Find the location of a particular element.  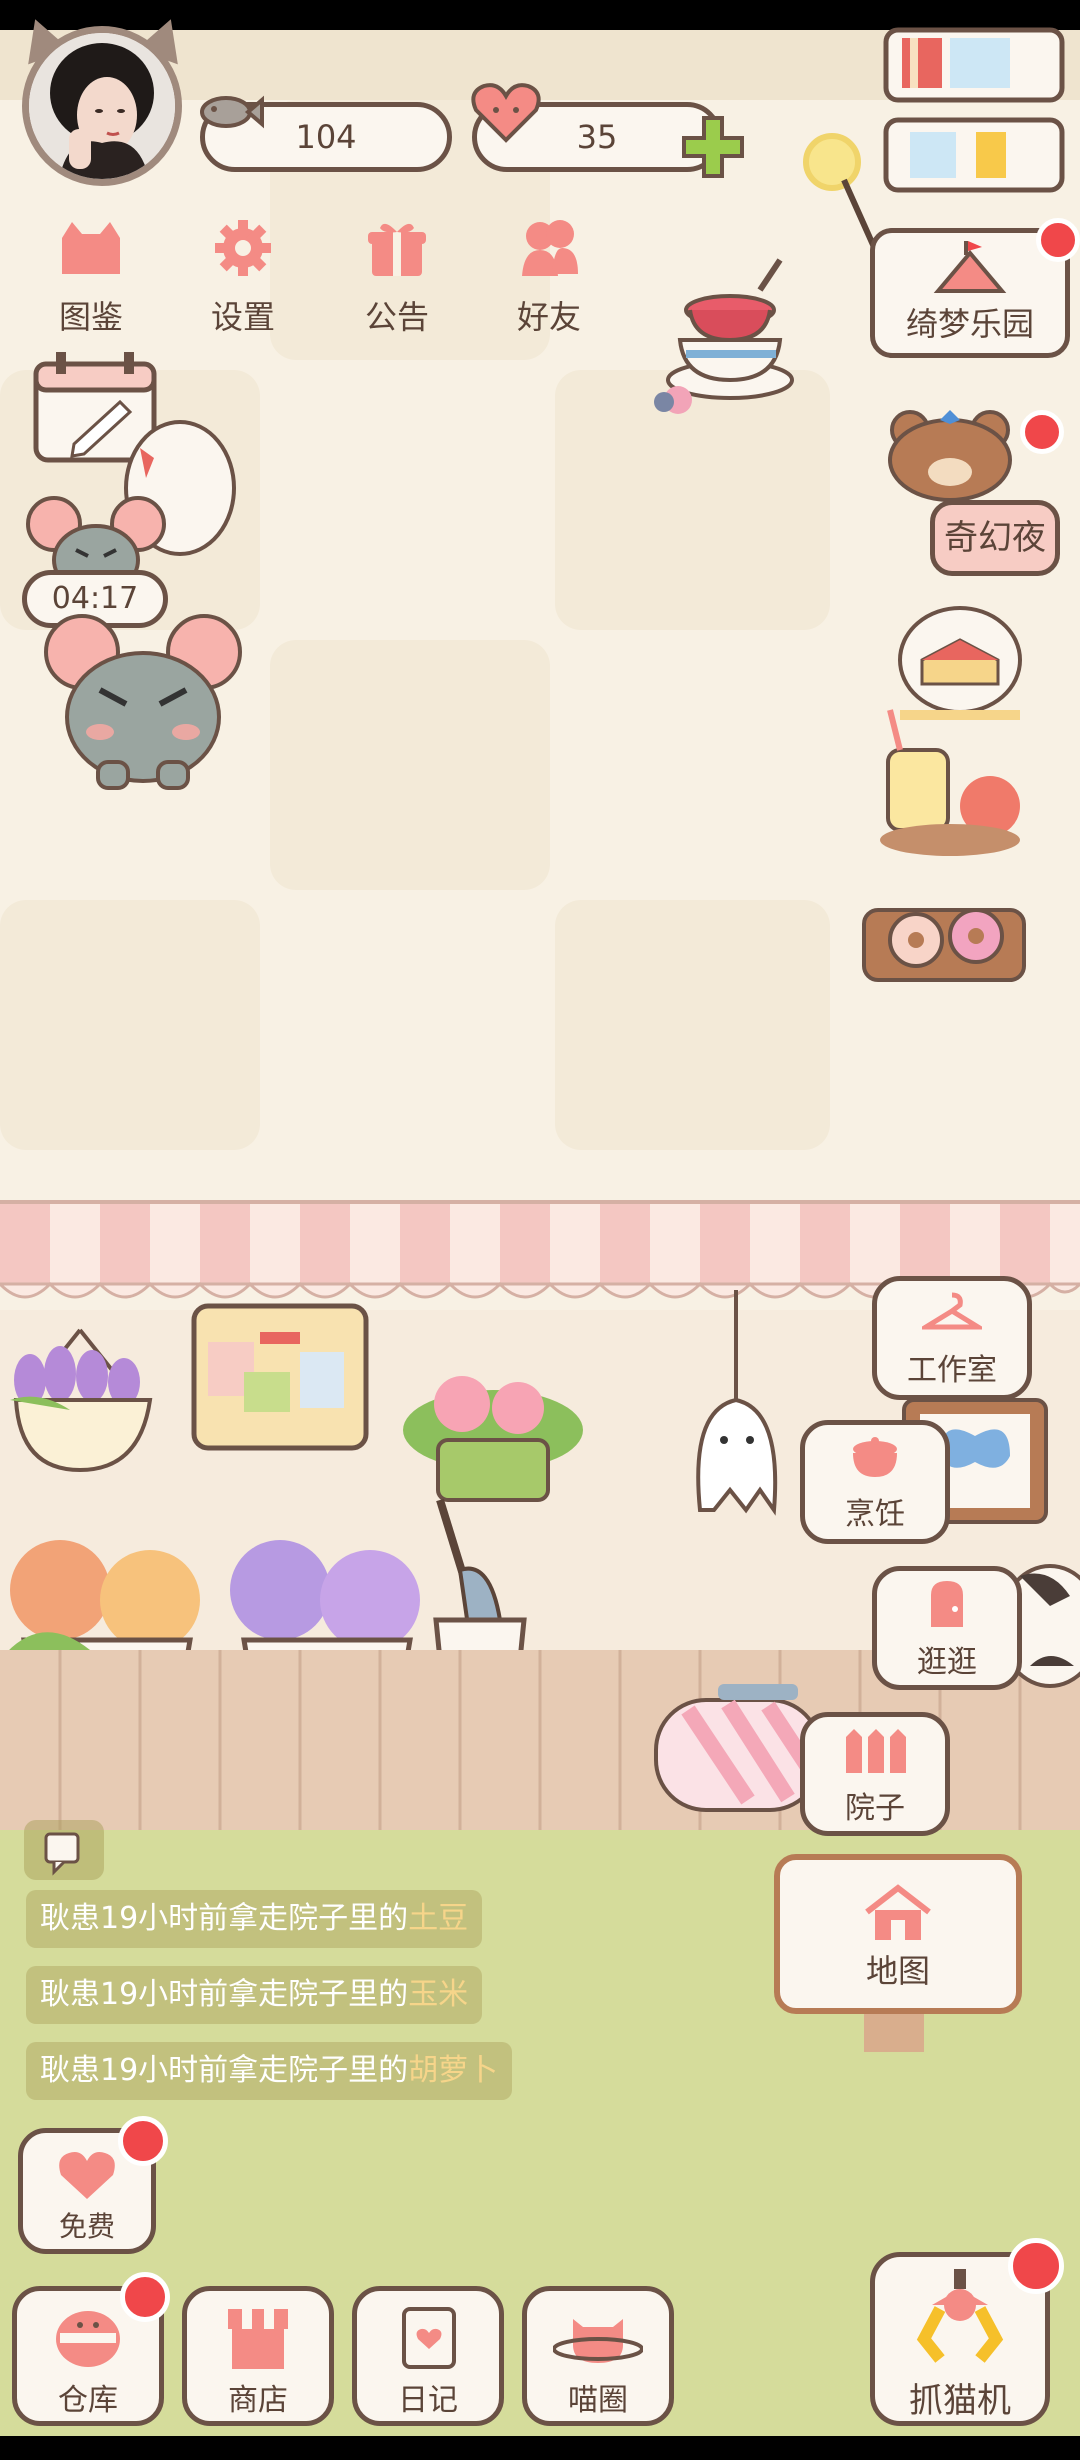

nav-cat-circle: 喵圈 is located at coordinates (598, 2356).